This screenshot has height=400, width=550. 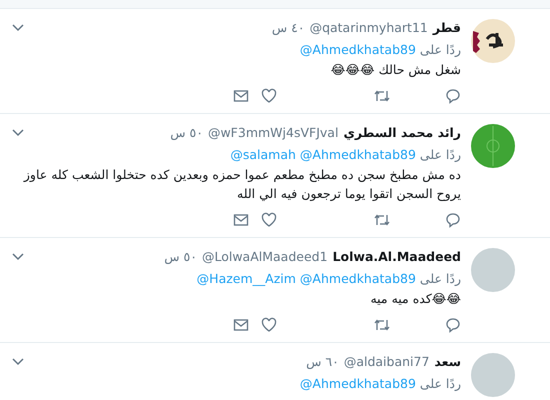 I want to click on tweet-text: 😂😂كده ميه ميه, so click(x=415, y=299).